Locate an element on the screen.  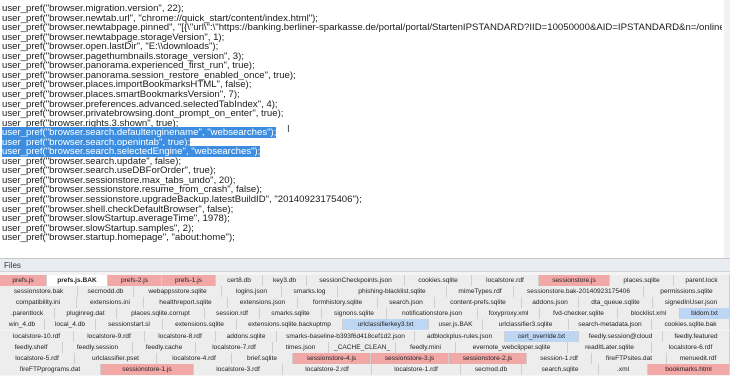
file-tab-label: localstore-1.rdf is located at coordinates (416, 369).